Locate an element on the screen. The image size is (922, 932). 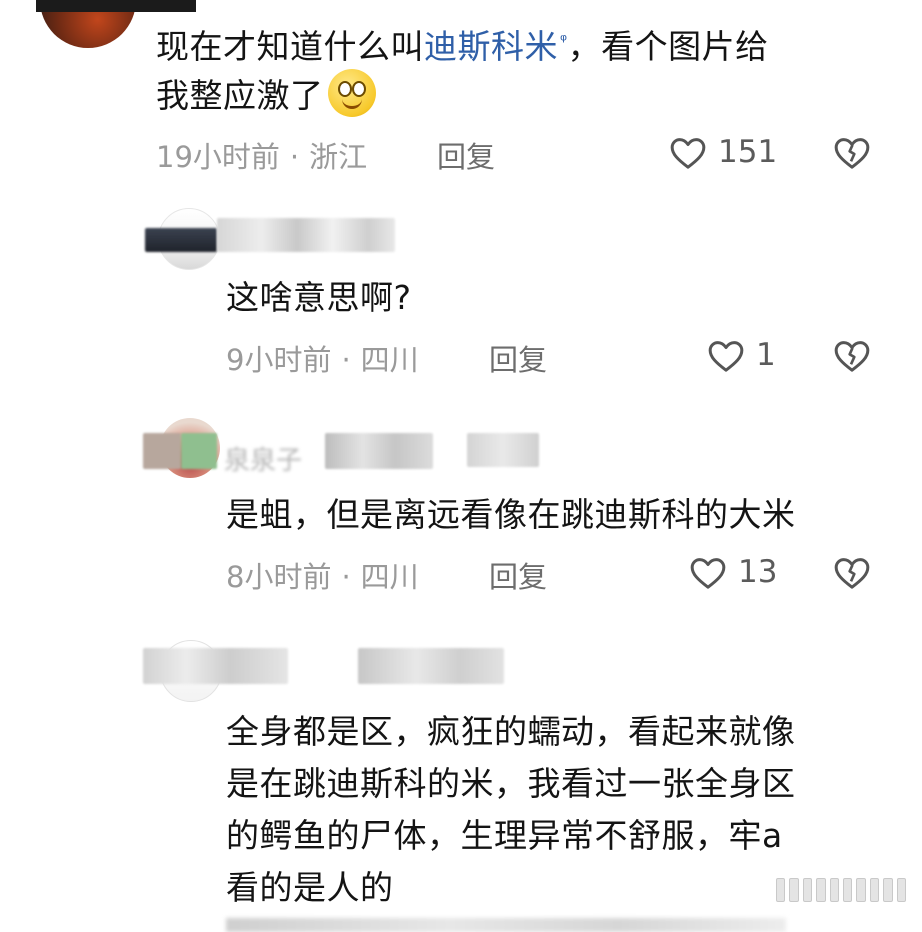
comment-meta: 9小时前 · 四川 is located at coordinates (322, 358).